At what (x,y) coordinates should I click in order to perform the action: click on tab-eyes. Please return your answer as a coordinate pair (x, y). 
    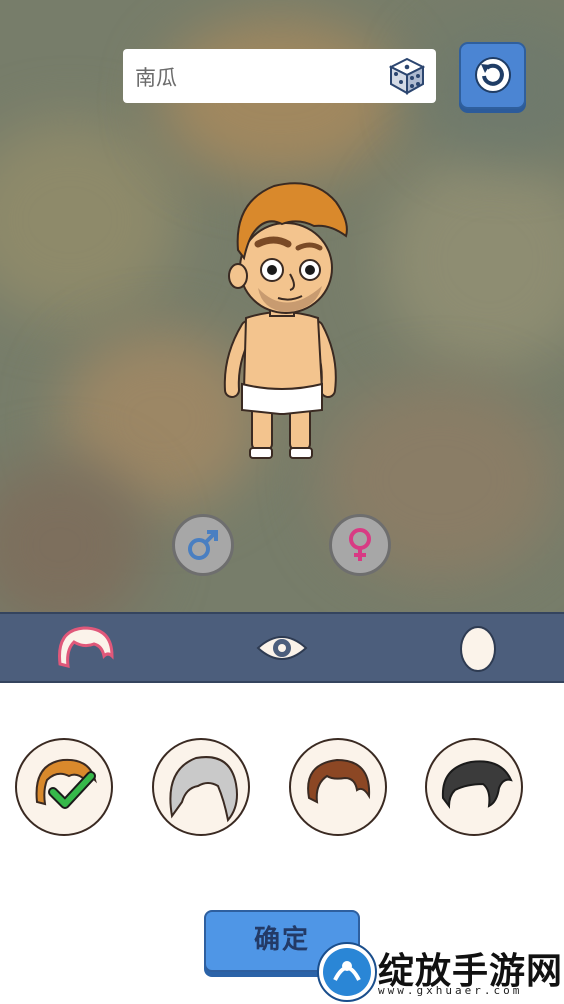
    Looking at the image, I should click on (282, 648).